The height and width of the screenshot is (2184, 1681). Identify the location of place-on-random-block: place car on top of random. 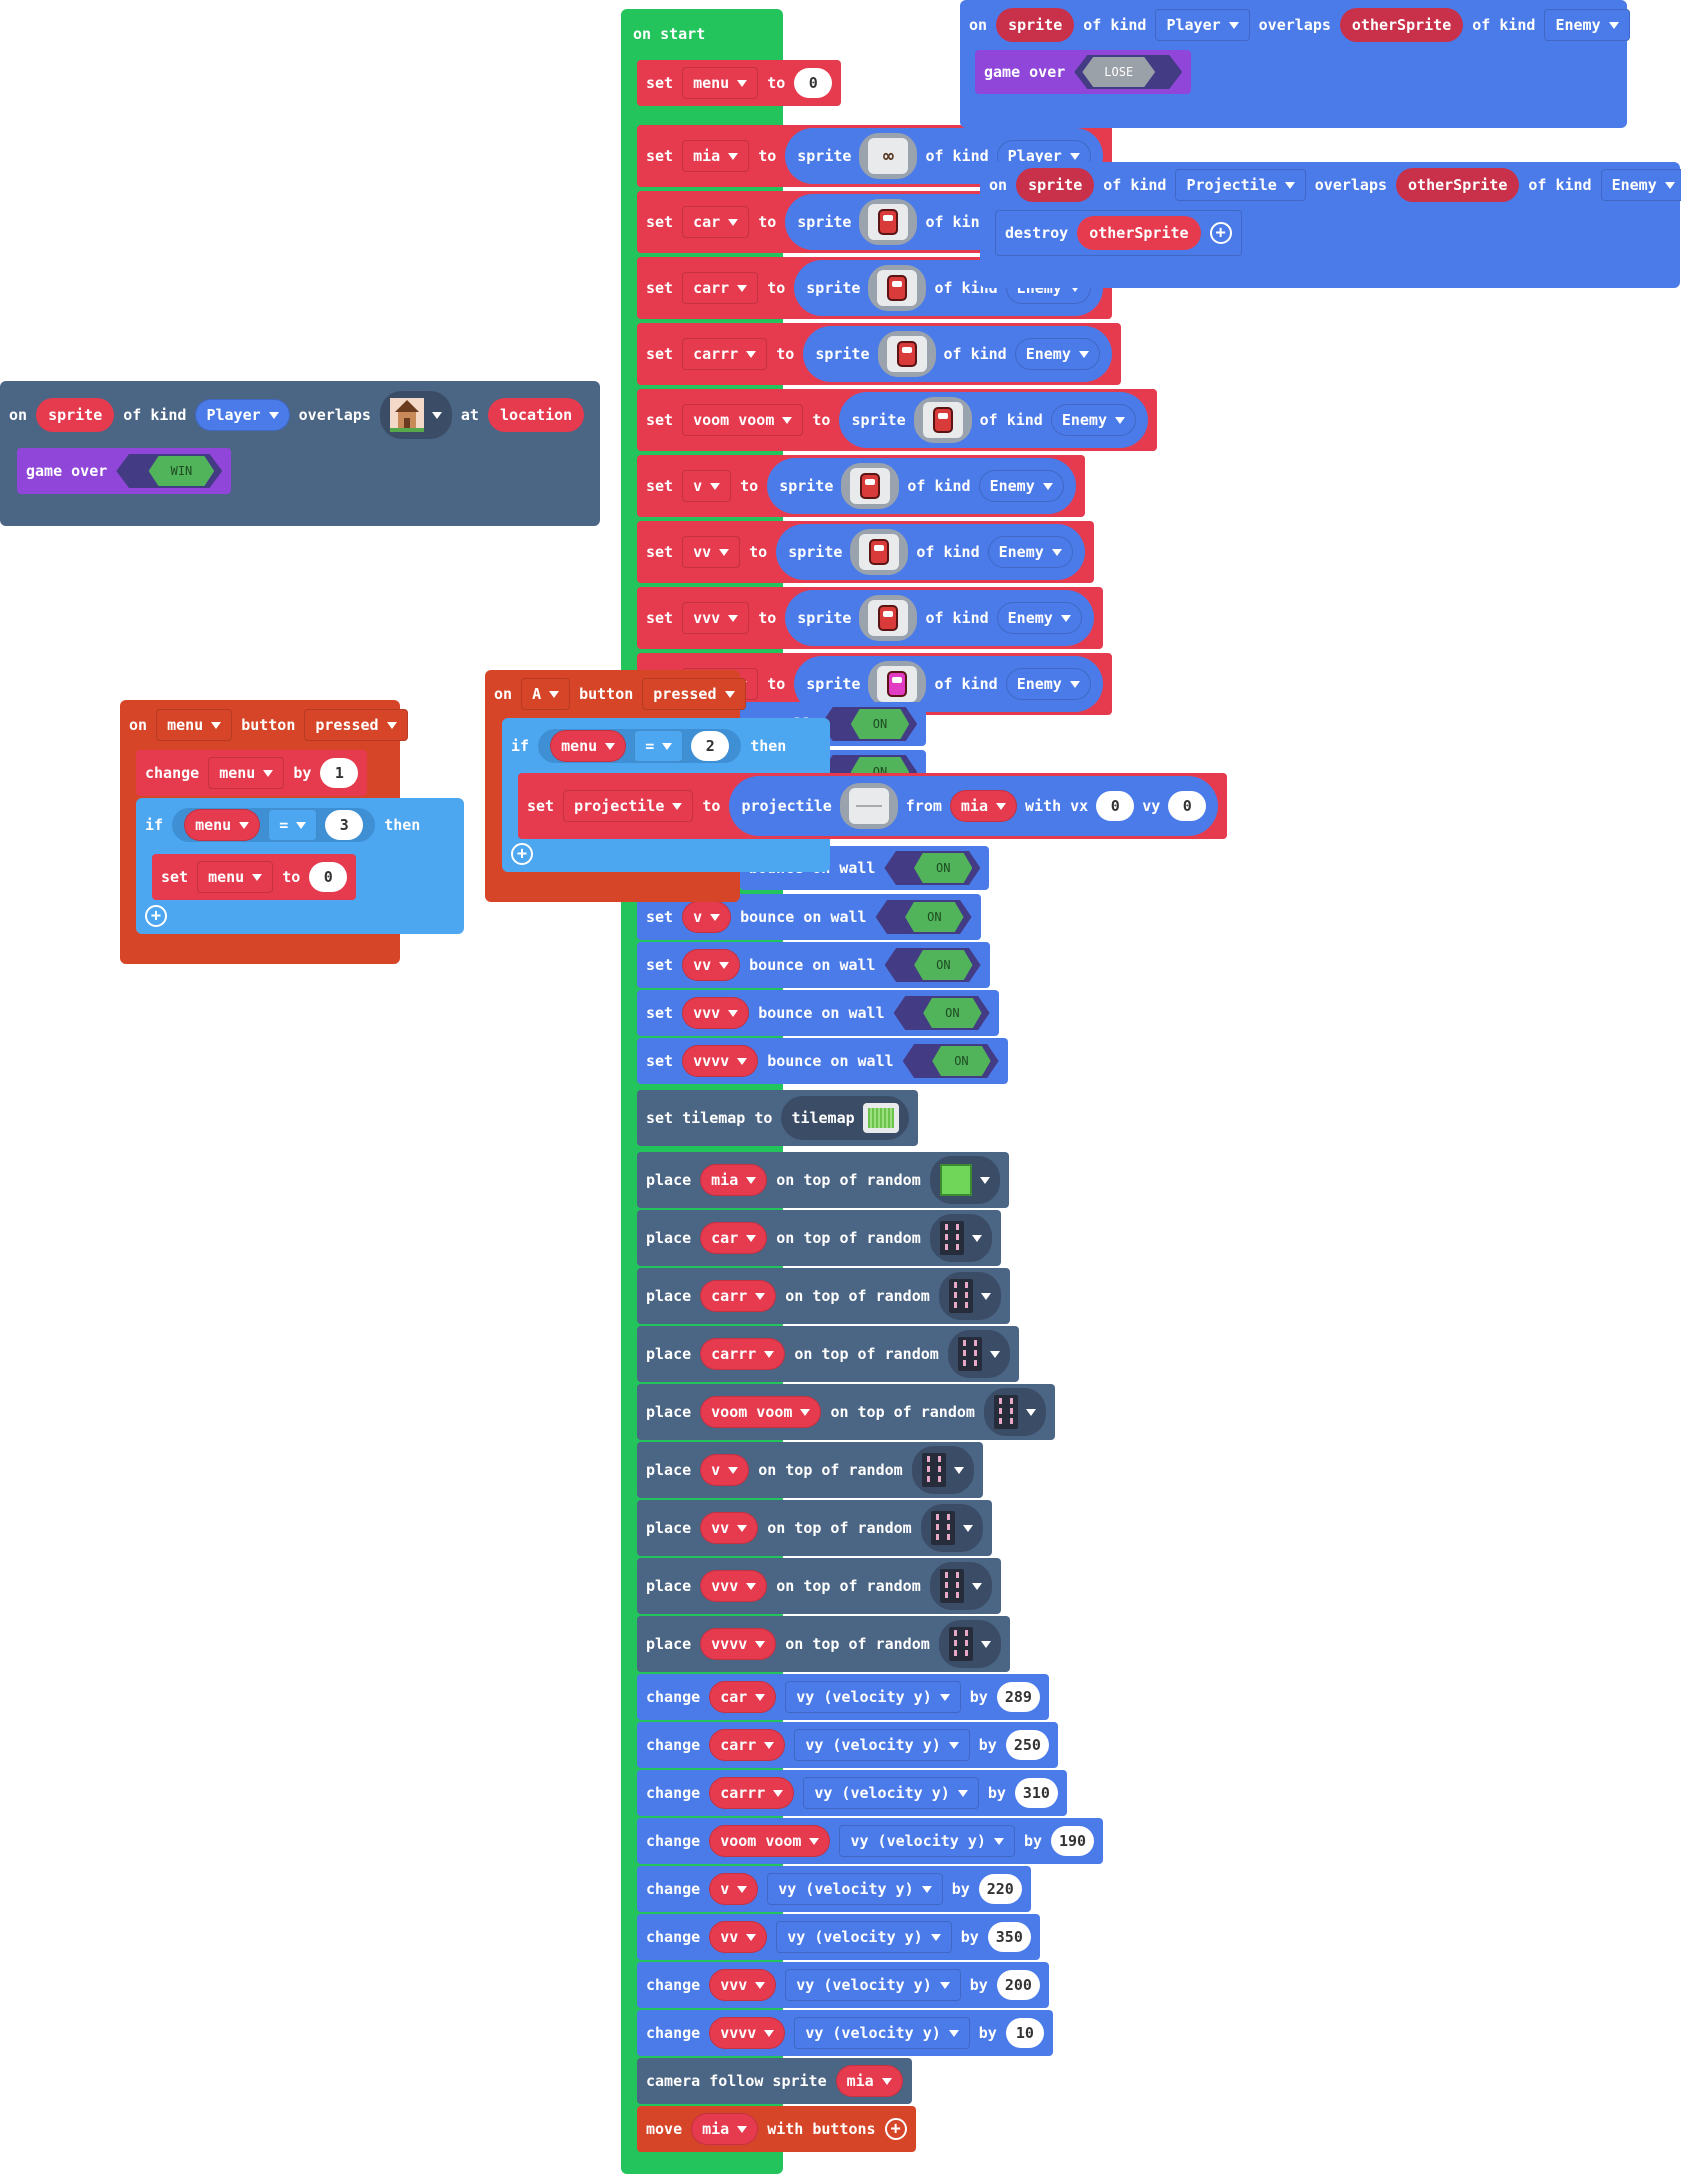
(819, 1238).